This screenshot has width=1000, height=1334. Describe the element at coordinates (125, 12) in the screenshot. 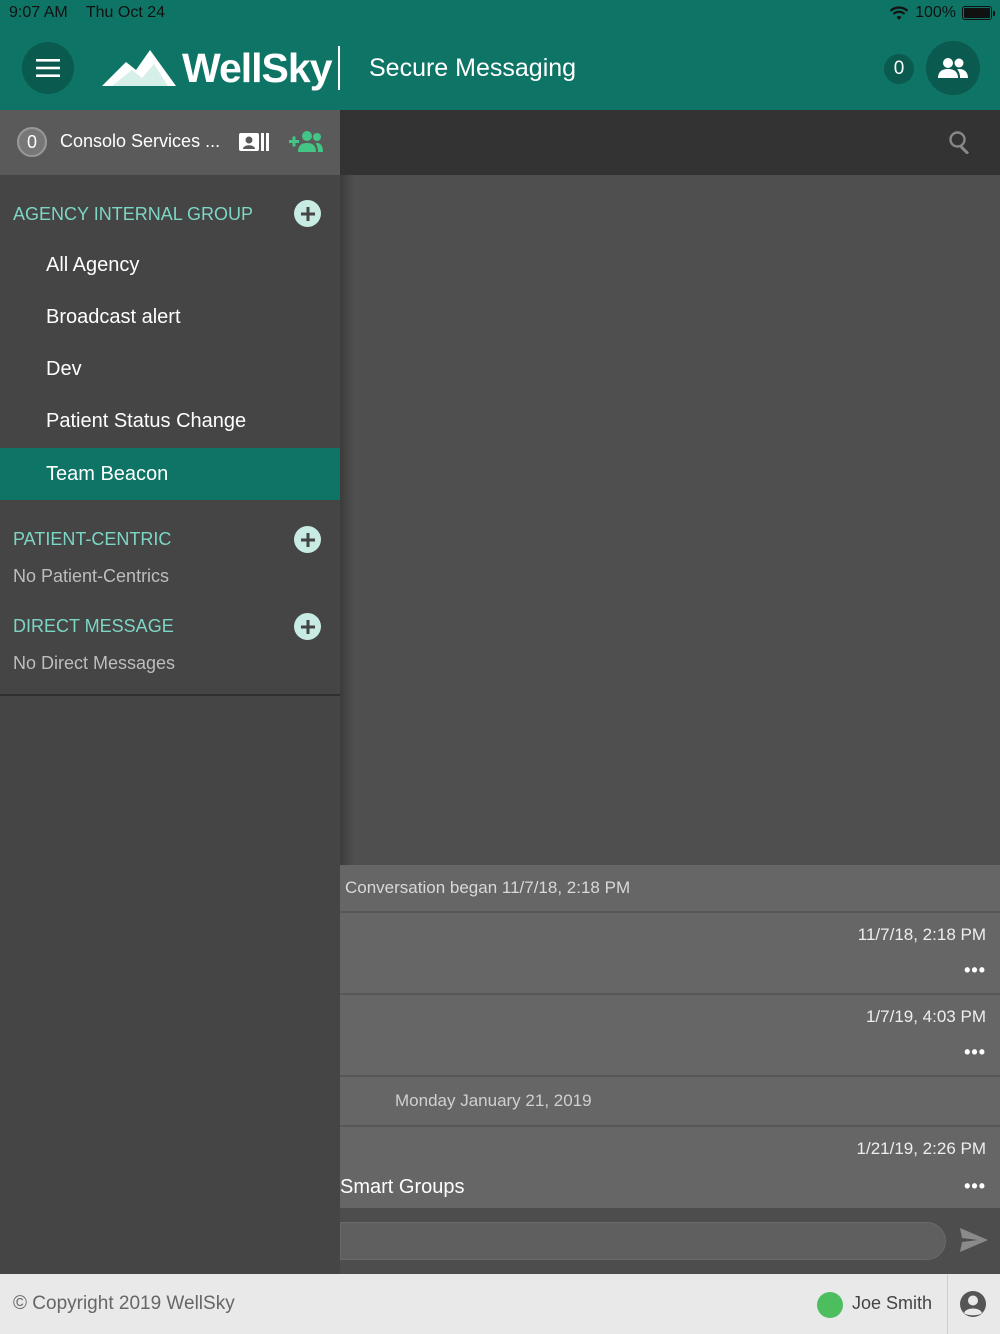

I see `status-date: Thu Oct 24` at that location.